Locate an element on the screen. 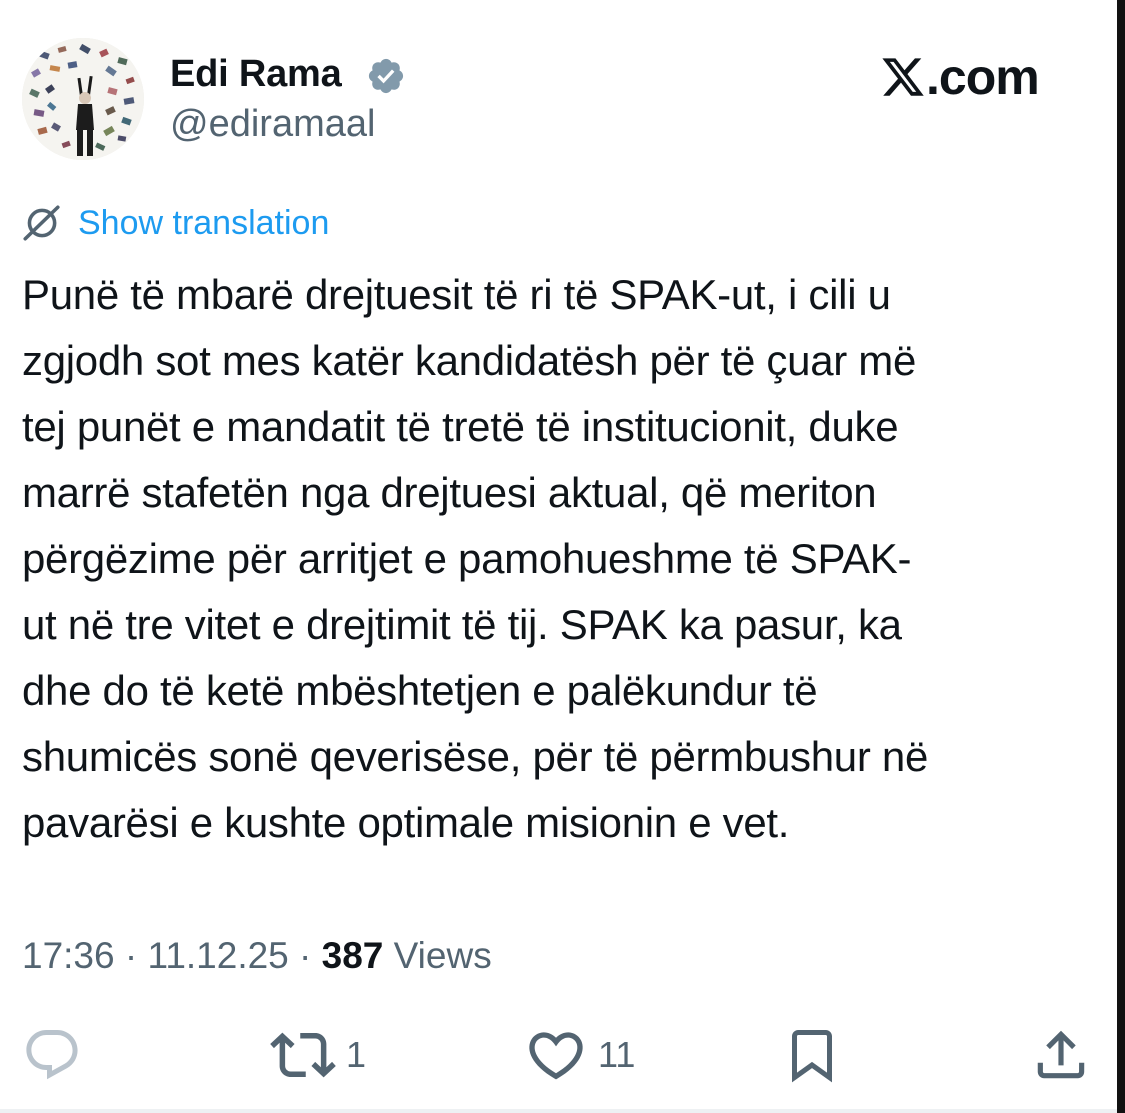 Image resolution: width=1125 pixels, height=1113 pixels. tweet-meta: 17:36 · 11.12.25 · 387 Views is located at coordinates (257, 956).